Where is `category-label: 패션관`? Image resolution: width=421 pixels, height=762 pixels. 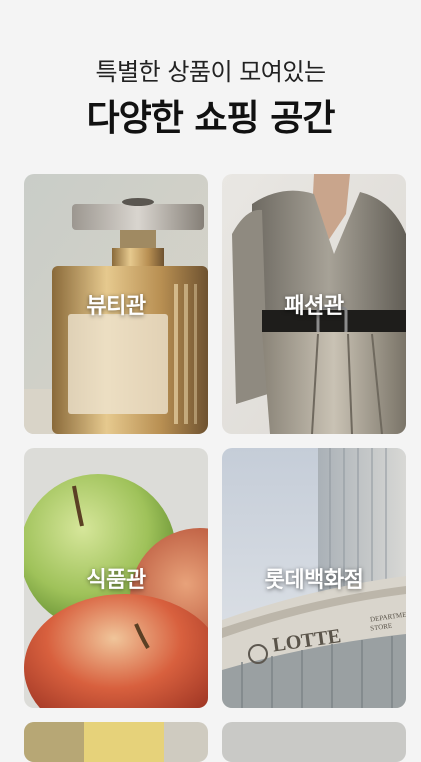 category-label: 패션관 is located at coordinates (314, 306).